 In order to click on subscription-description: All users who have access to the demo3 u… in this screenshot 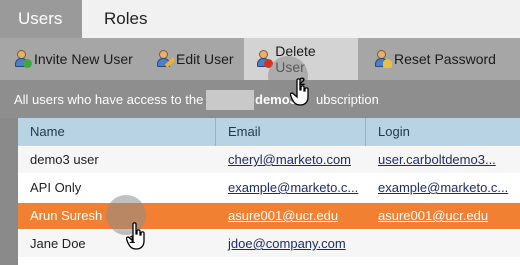, I will do `click(260, 99)`.